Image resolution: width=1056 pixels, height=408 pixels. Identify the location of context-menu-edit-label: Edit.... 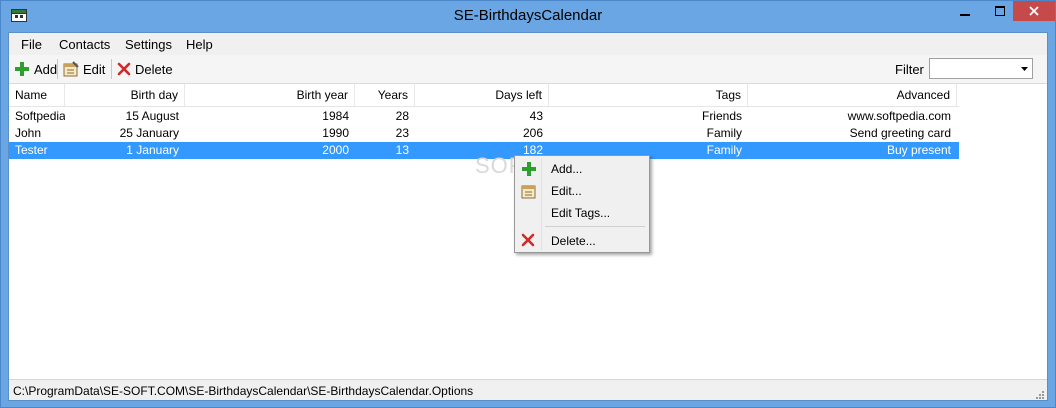
(566, 191).